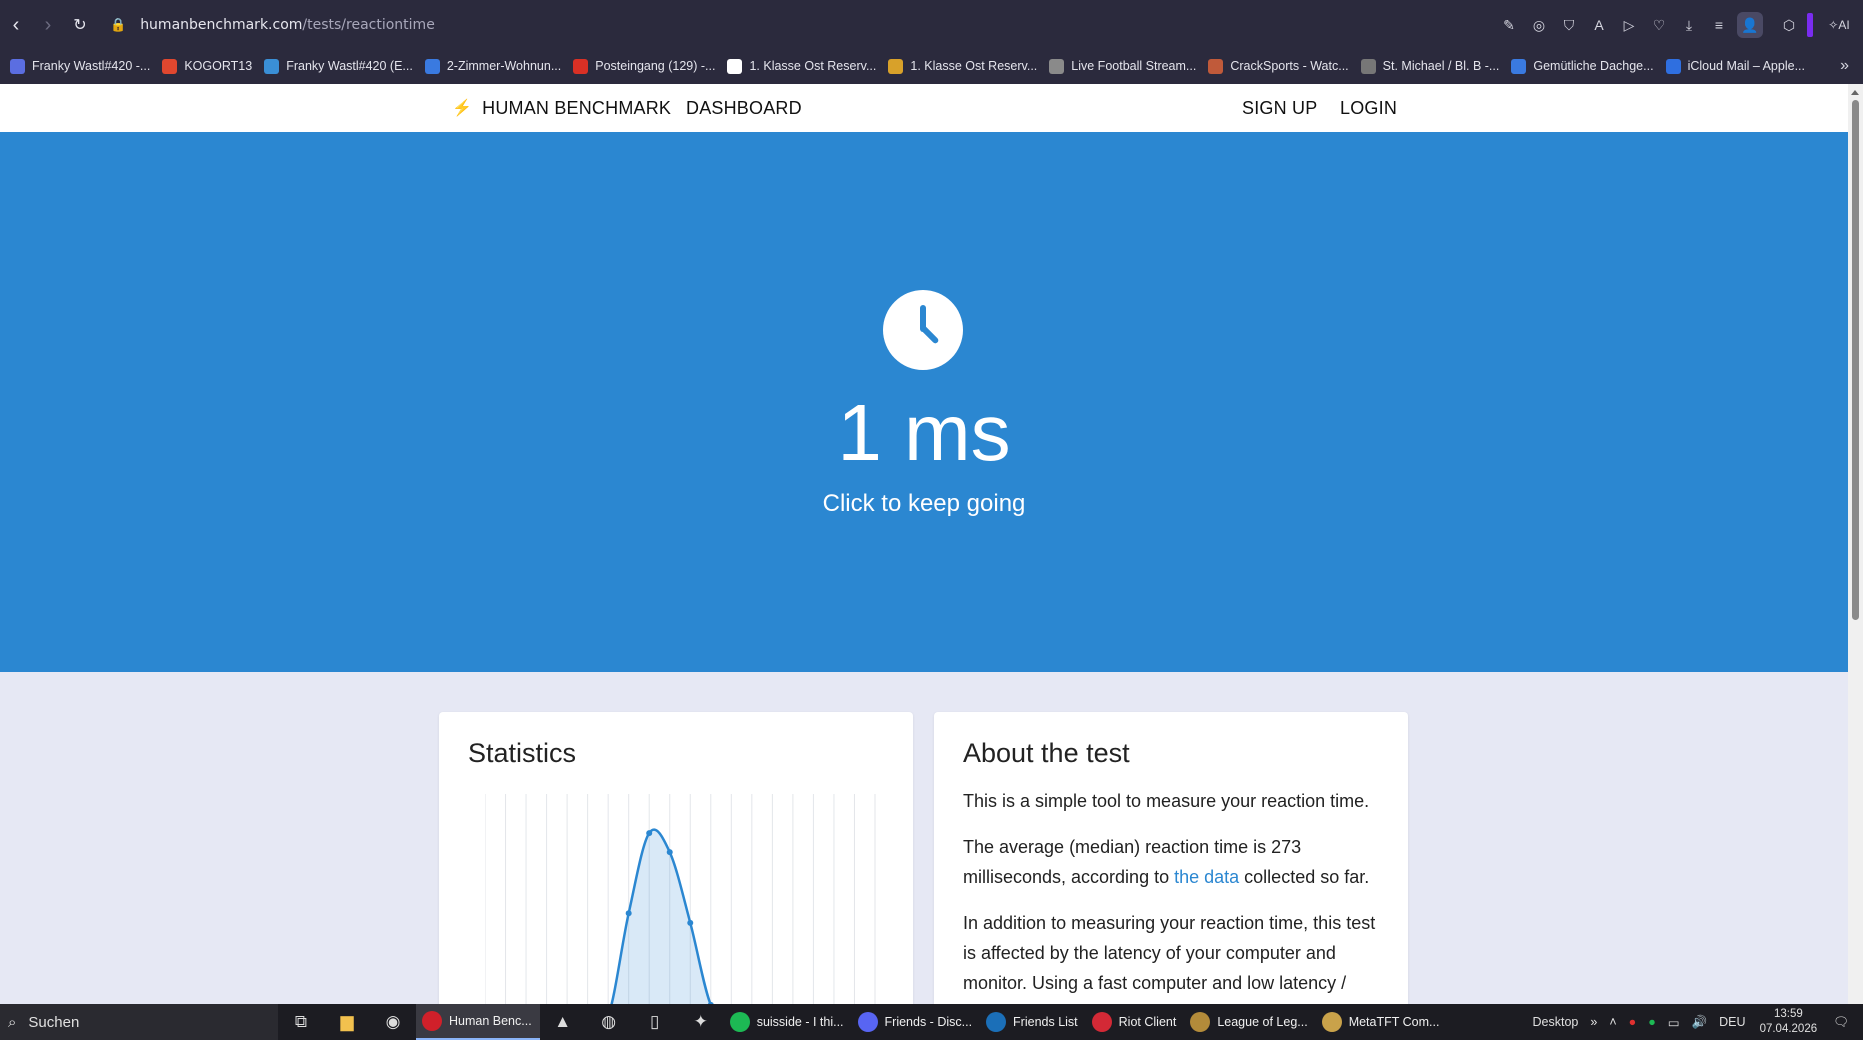 This screenshot has height=1040, width=1863. Describe the element at coordinates (701, 1022) in the screenshot. I see `app-icon-extra: ✦` at that location.